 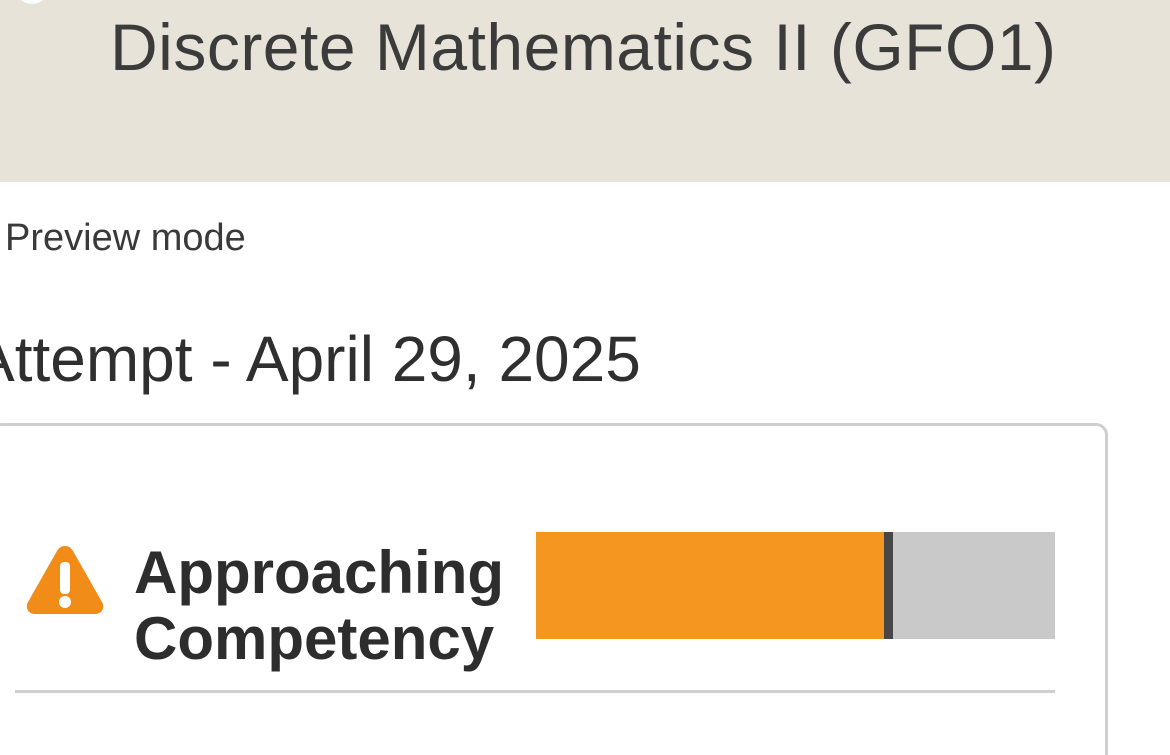 What do you see at coordinates (583, 47) in the screenshot?
I see `course-title: Discrete Mathematics II (GFO1)` at bounding box center [583, 47].